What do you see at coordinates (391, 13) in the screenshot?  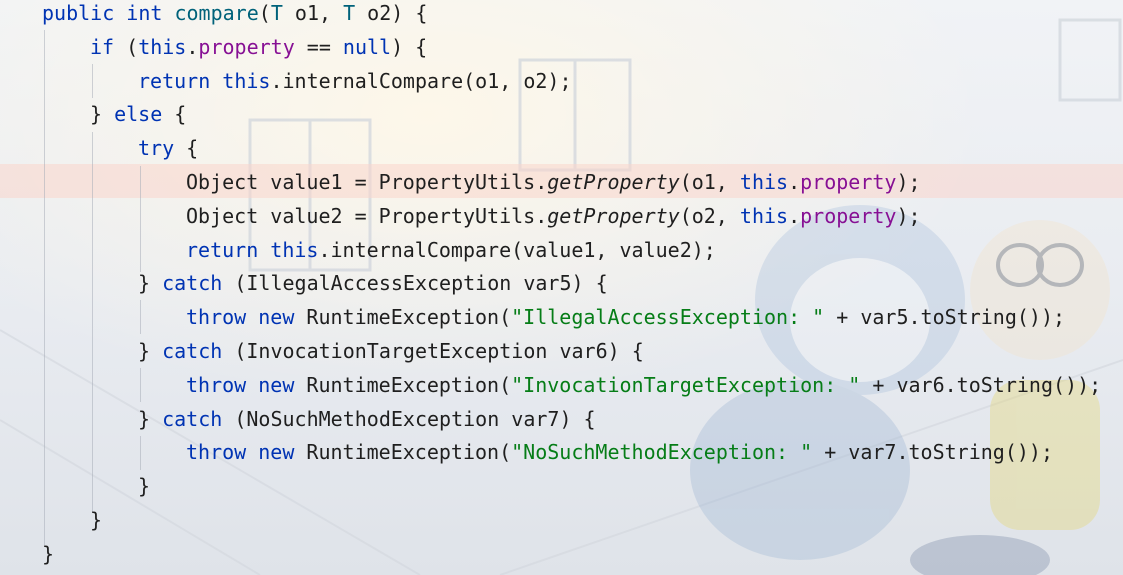 I see `code-token: o2) {` at bounding box center [391, 13].